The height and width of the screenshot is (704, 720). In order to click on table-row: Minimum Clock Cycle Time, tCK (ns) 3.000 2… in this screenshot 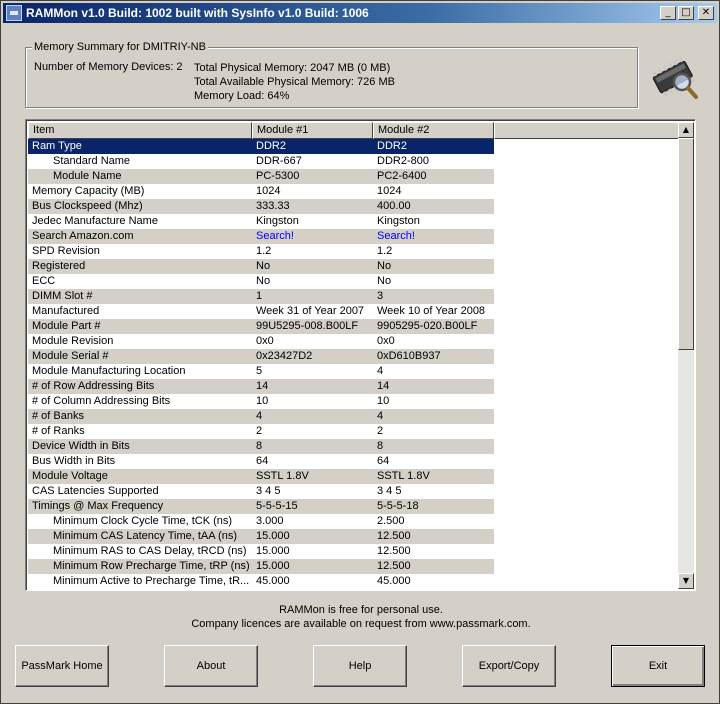, I will do `click(353, 521)`.